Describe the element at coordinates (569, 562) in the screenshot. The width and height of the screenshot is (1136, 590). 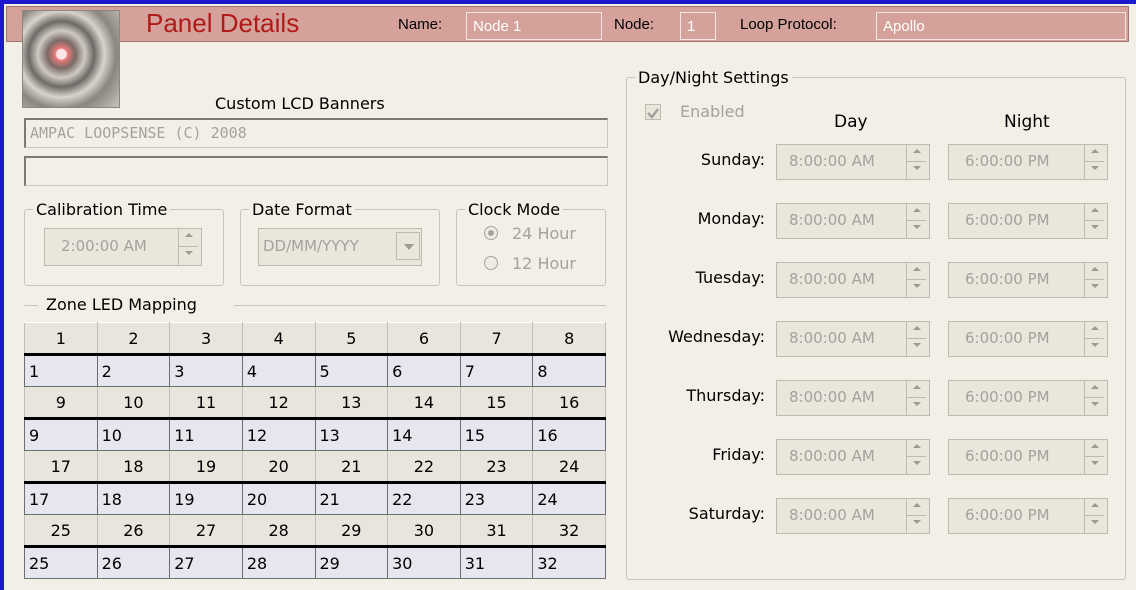
I see `zone-led-cell: 32` at that location.